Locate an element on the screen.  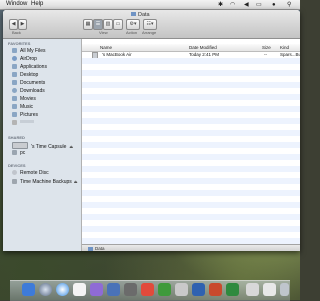
volume-icon: ◀ is located at coordinates (246, 5).